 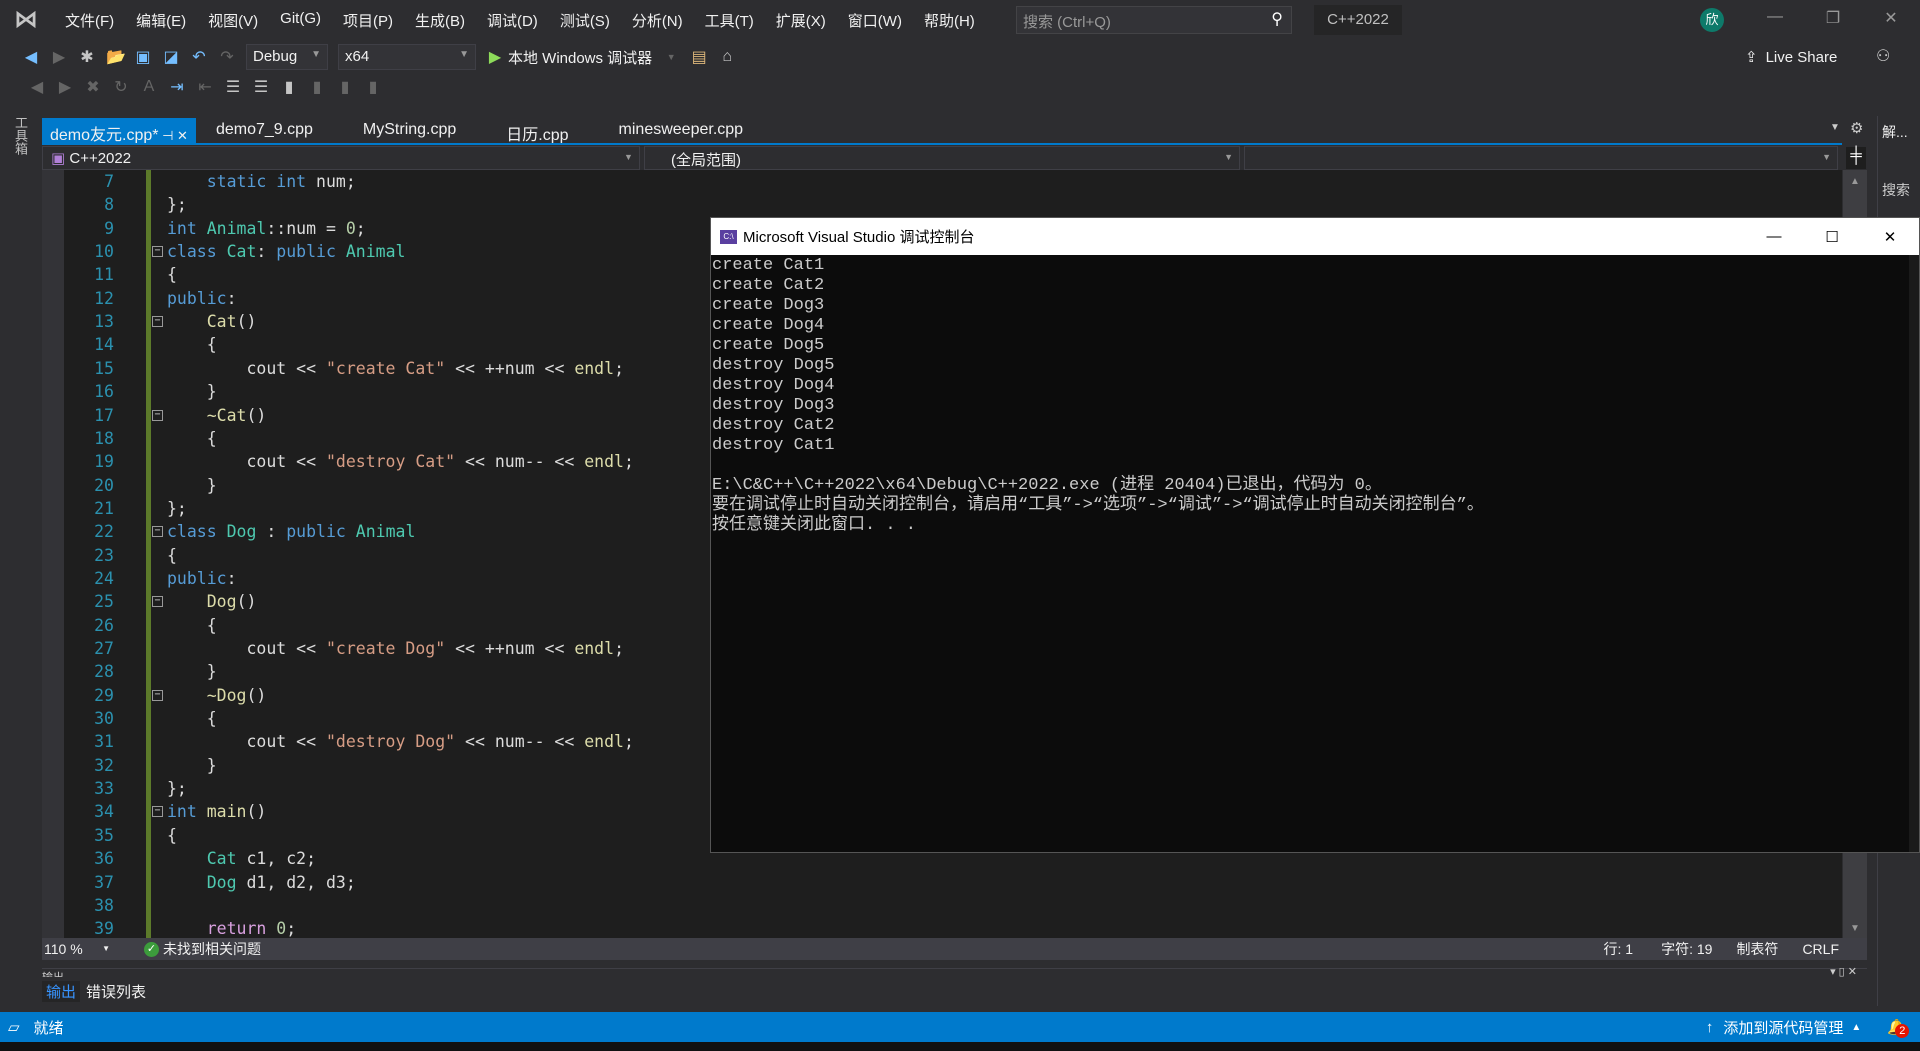 What do you see at coordinates (205, 87) in the screenshot?
I see `uncomment-icon: ⇤` at bounding box center [205, 87].